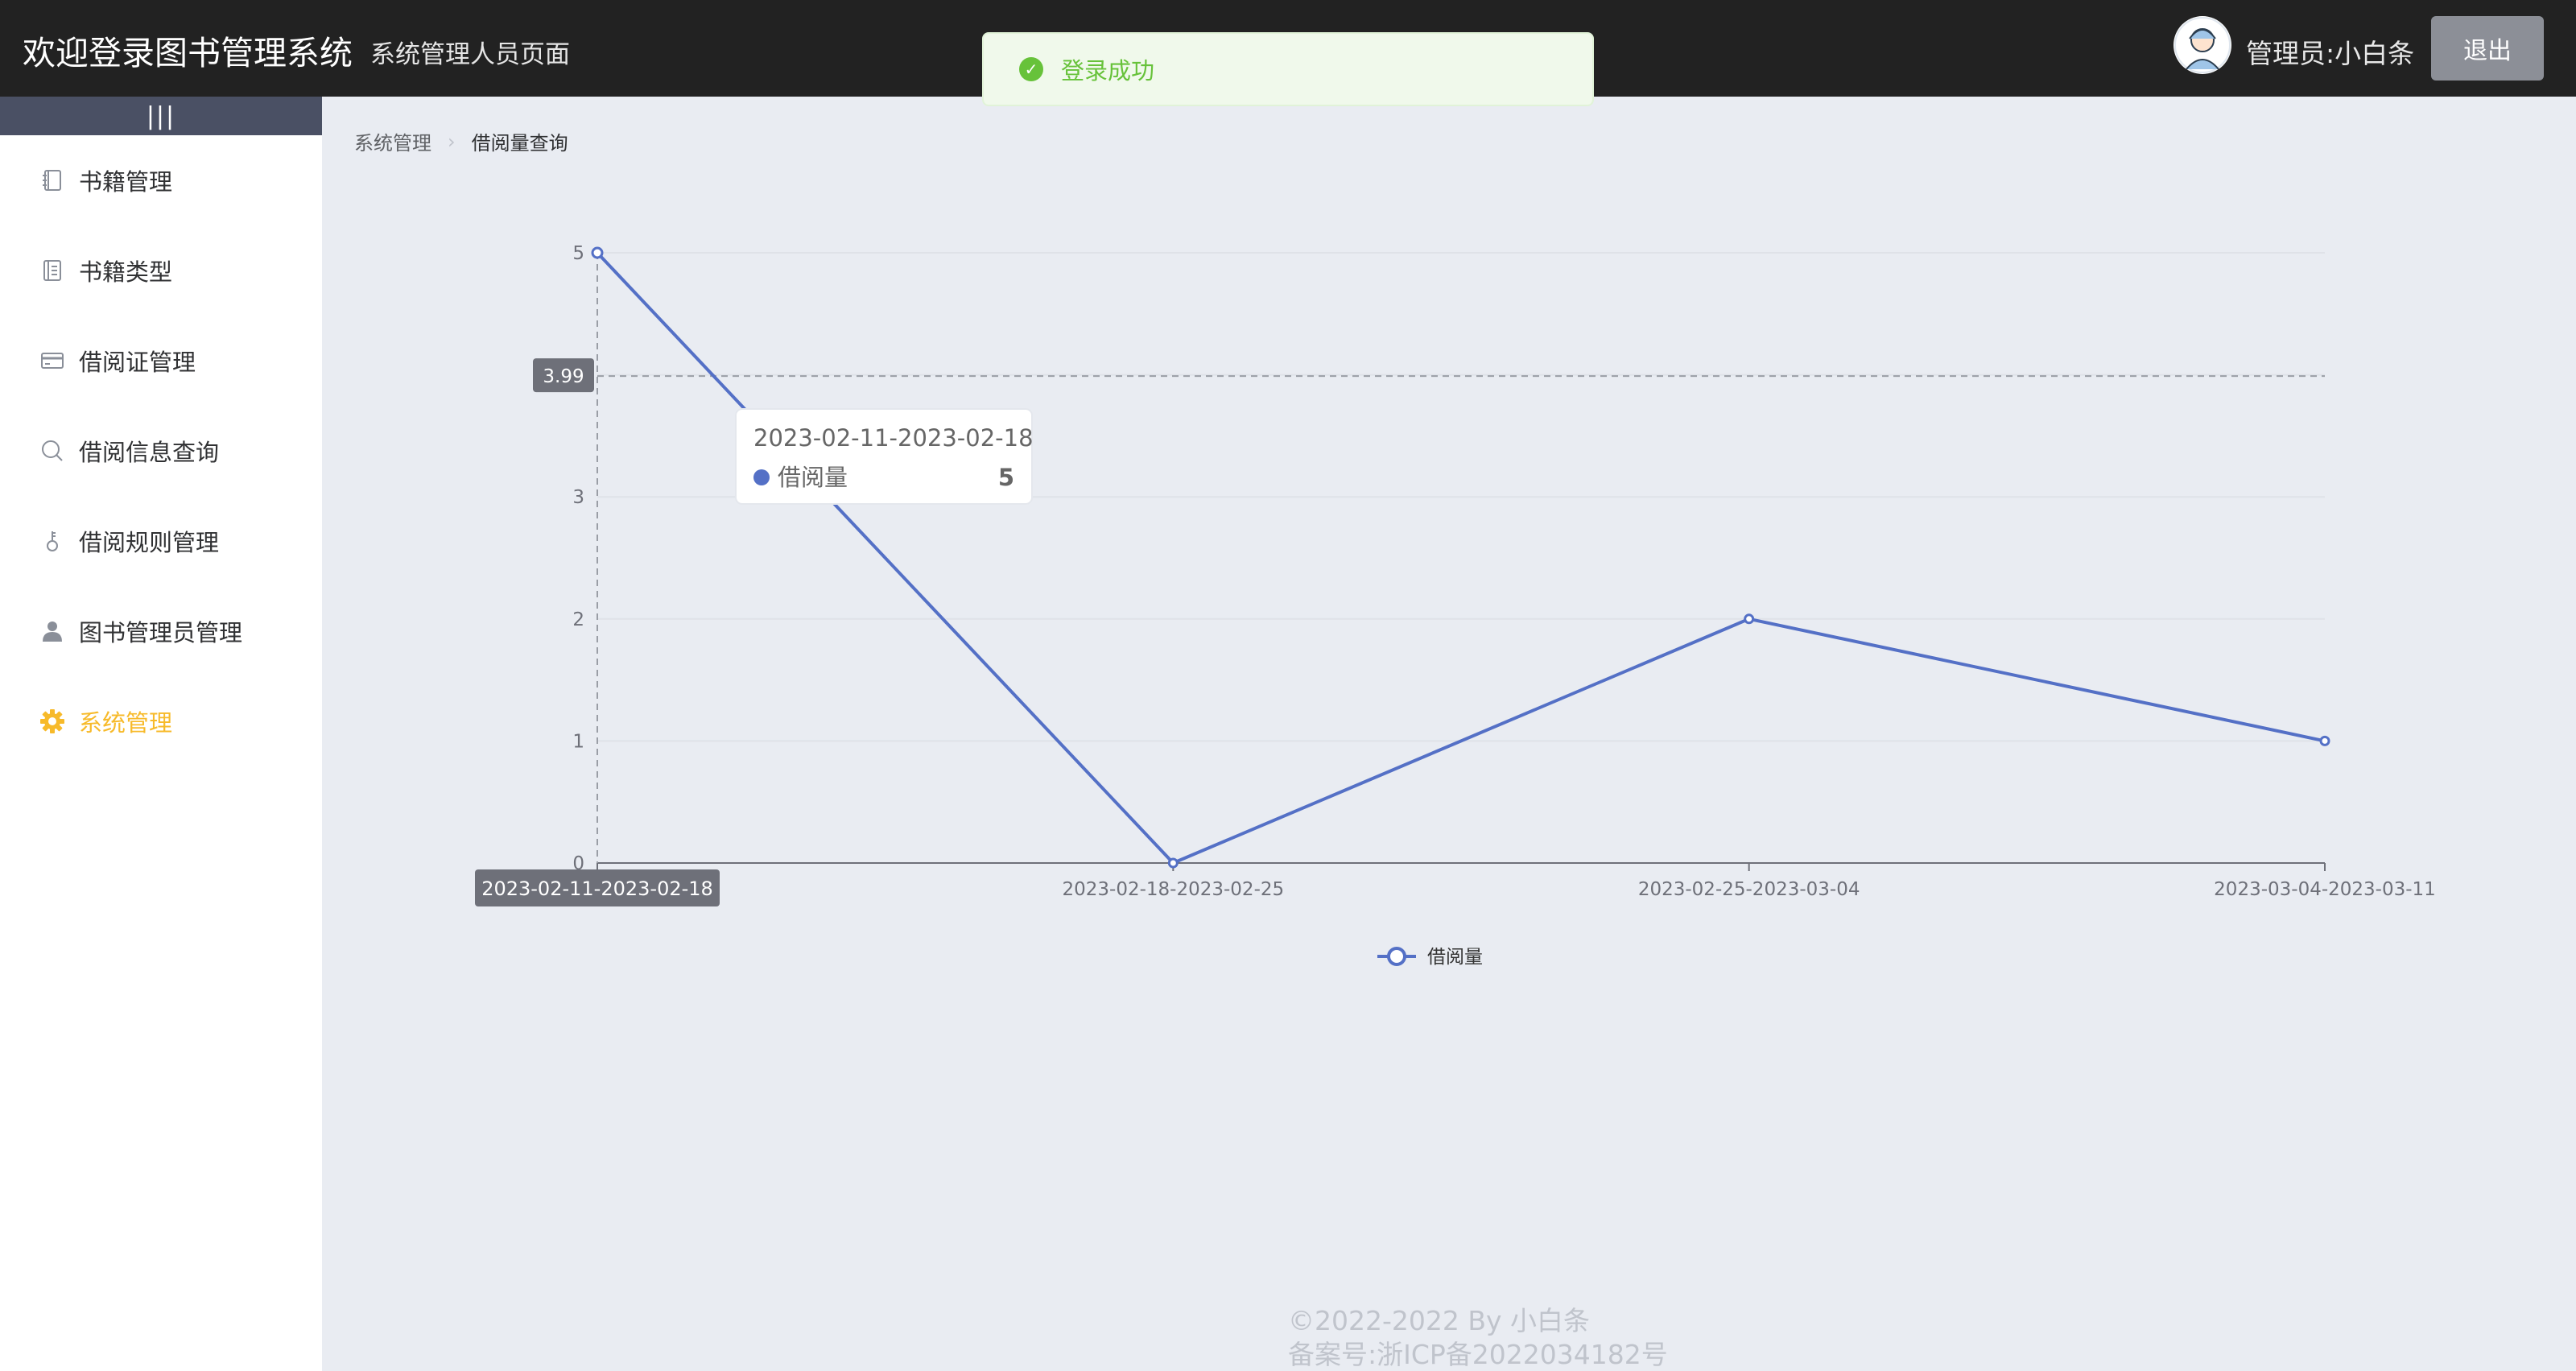 This screenshot has height=1371, width=2576. Describe the element at coordinates (578, 742) in the screenshot. I see `y-tick-label: 1` at that location.